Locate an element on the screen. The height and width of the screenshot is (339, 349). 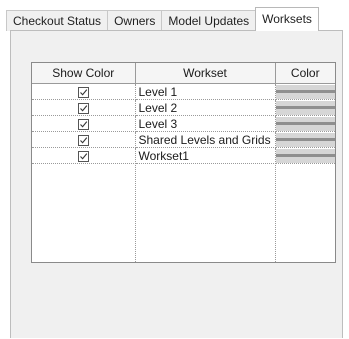
workset-name-cell: Workset1 is located at coordinates (205, 155).